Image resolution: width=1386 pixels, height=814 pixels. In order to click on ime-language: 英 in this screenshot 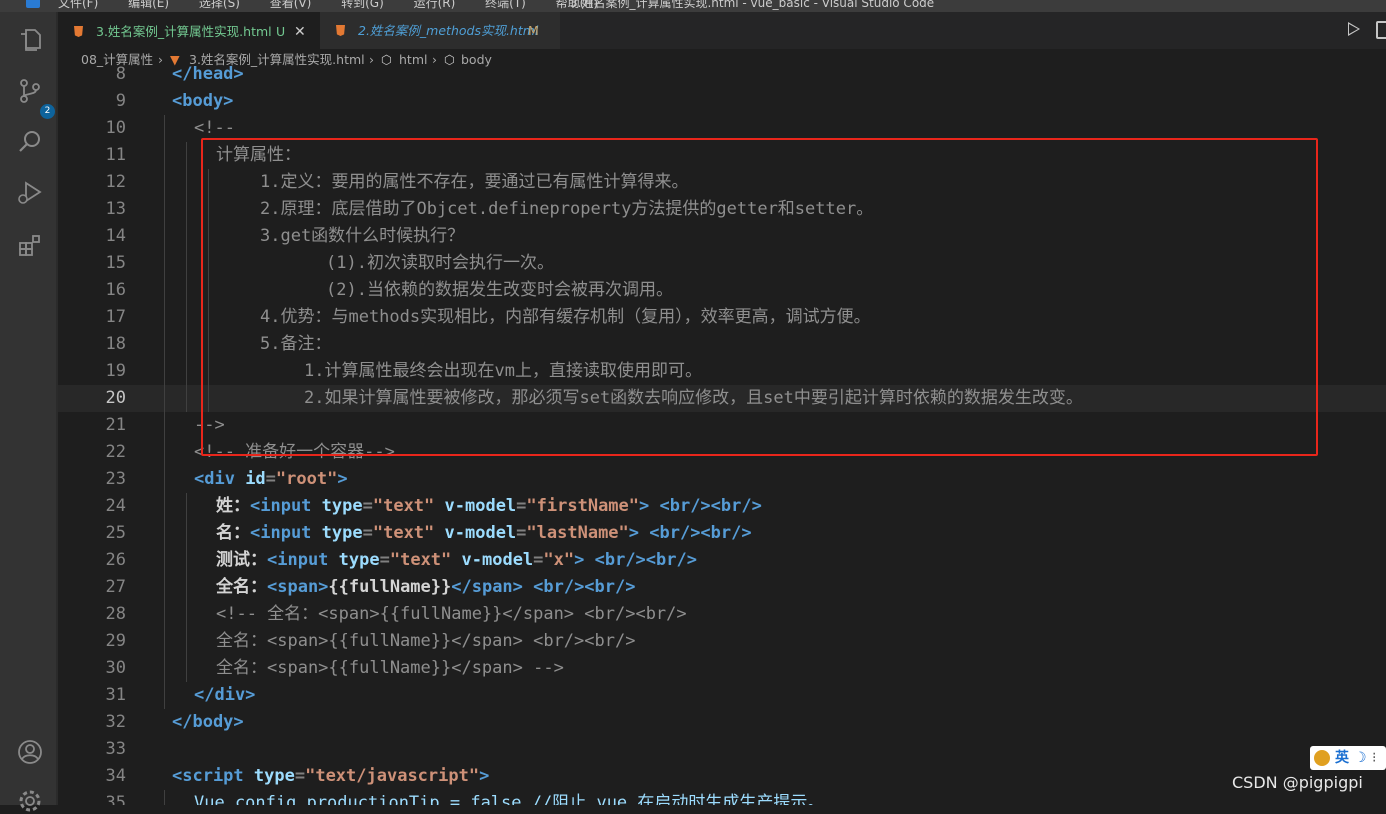, I will do `click(1342, 758)`.